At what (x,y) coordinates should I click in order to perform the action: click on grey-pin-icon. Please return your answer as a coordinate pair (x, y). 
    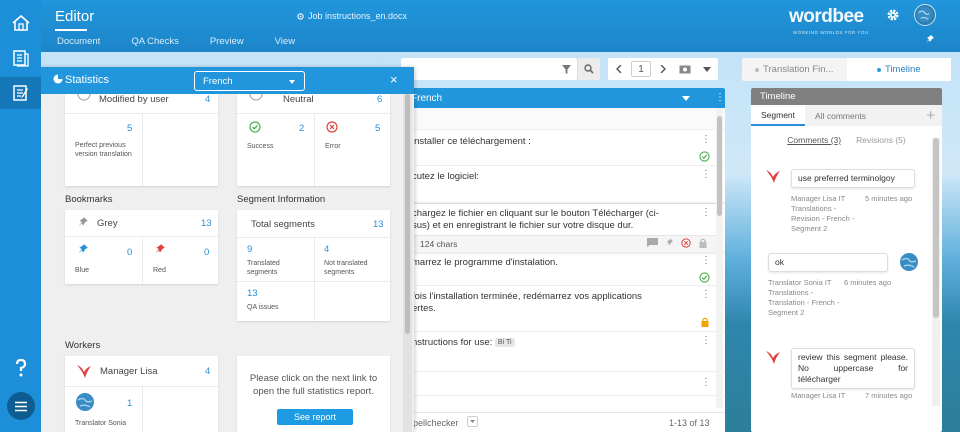
    Looking at the image, I should click on (83, 222).